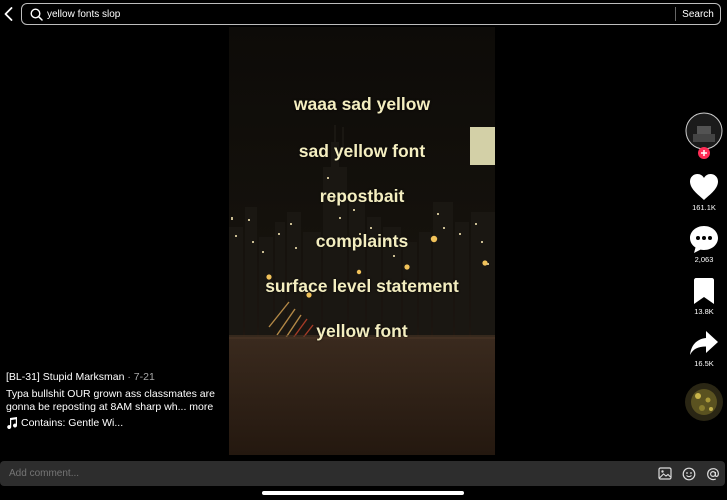 The height and width of the screenshot is (500, 727). I want to click on sound-disc-button, so click(704, 402).